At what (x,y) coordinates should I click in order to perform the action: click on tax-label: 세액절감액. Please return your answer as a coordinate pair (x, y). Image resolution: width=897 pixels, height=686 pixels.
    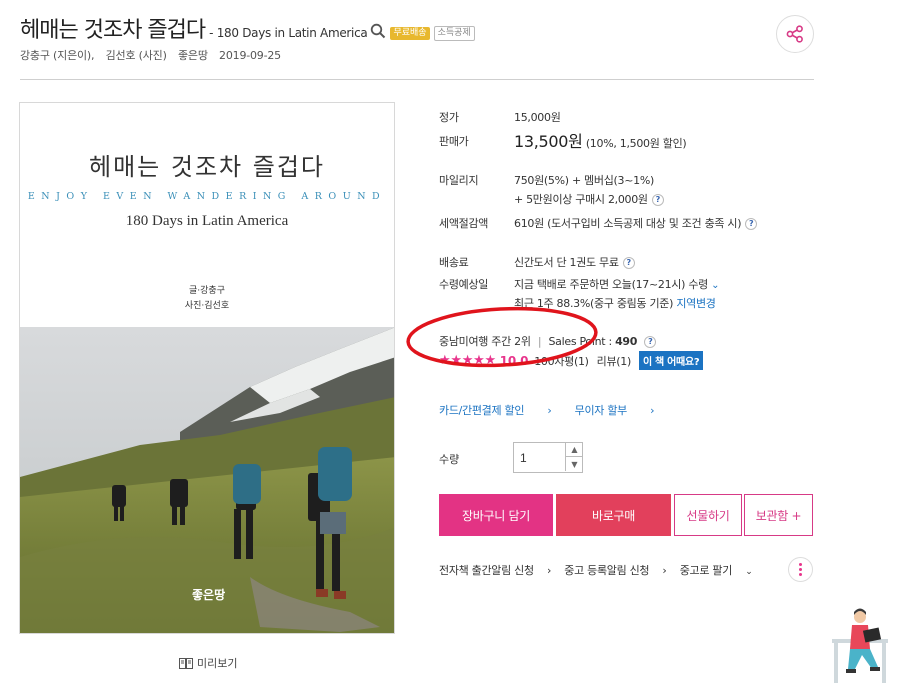
    Looking at the image, I should click on (464, 223).